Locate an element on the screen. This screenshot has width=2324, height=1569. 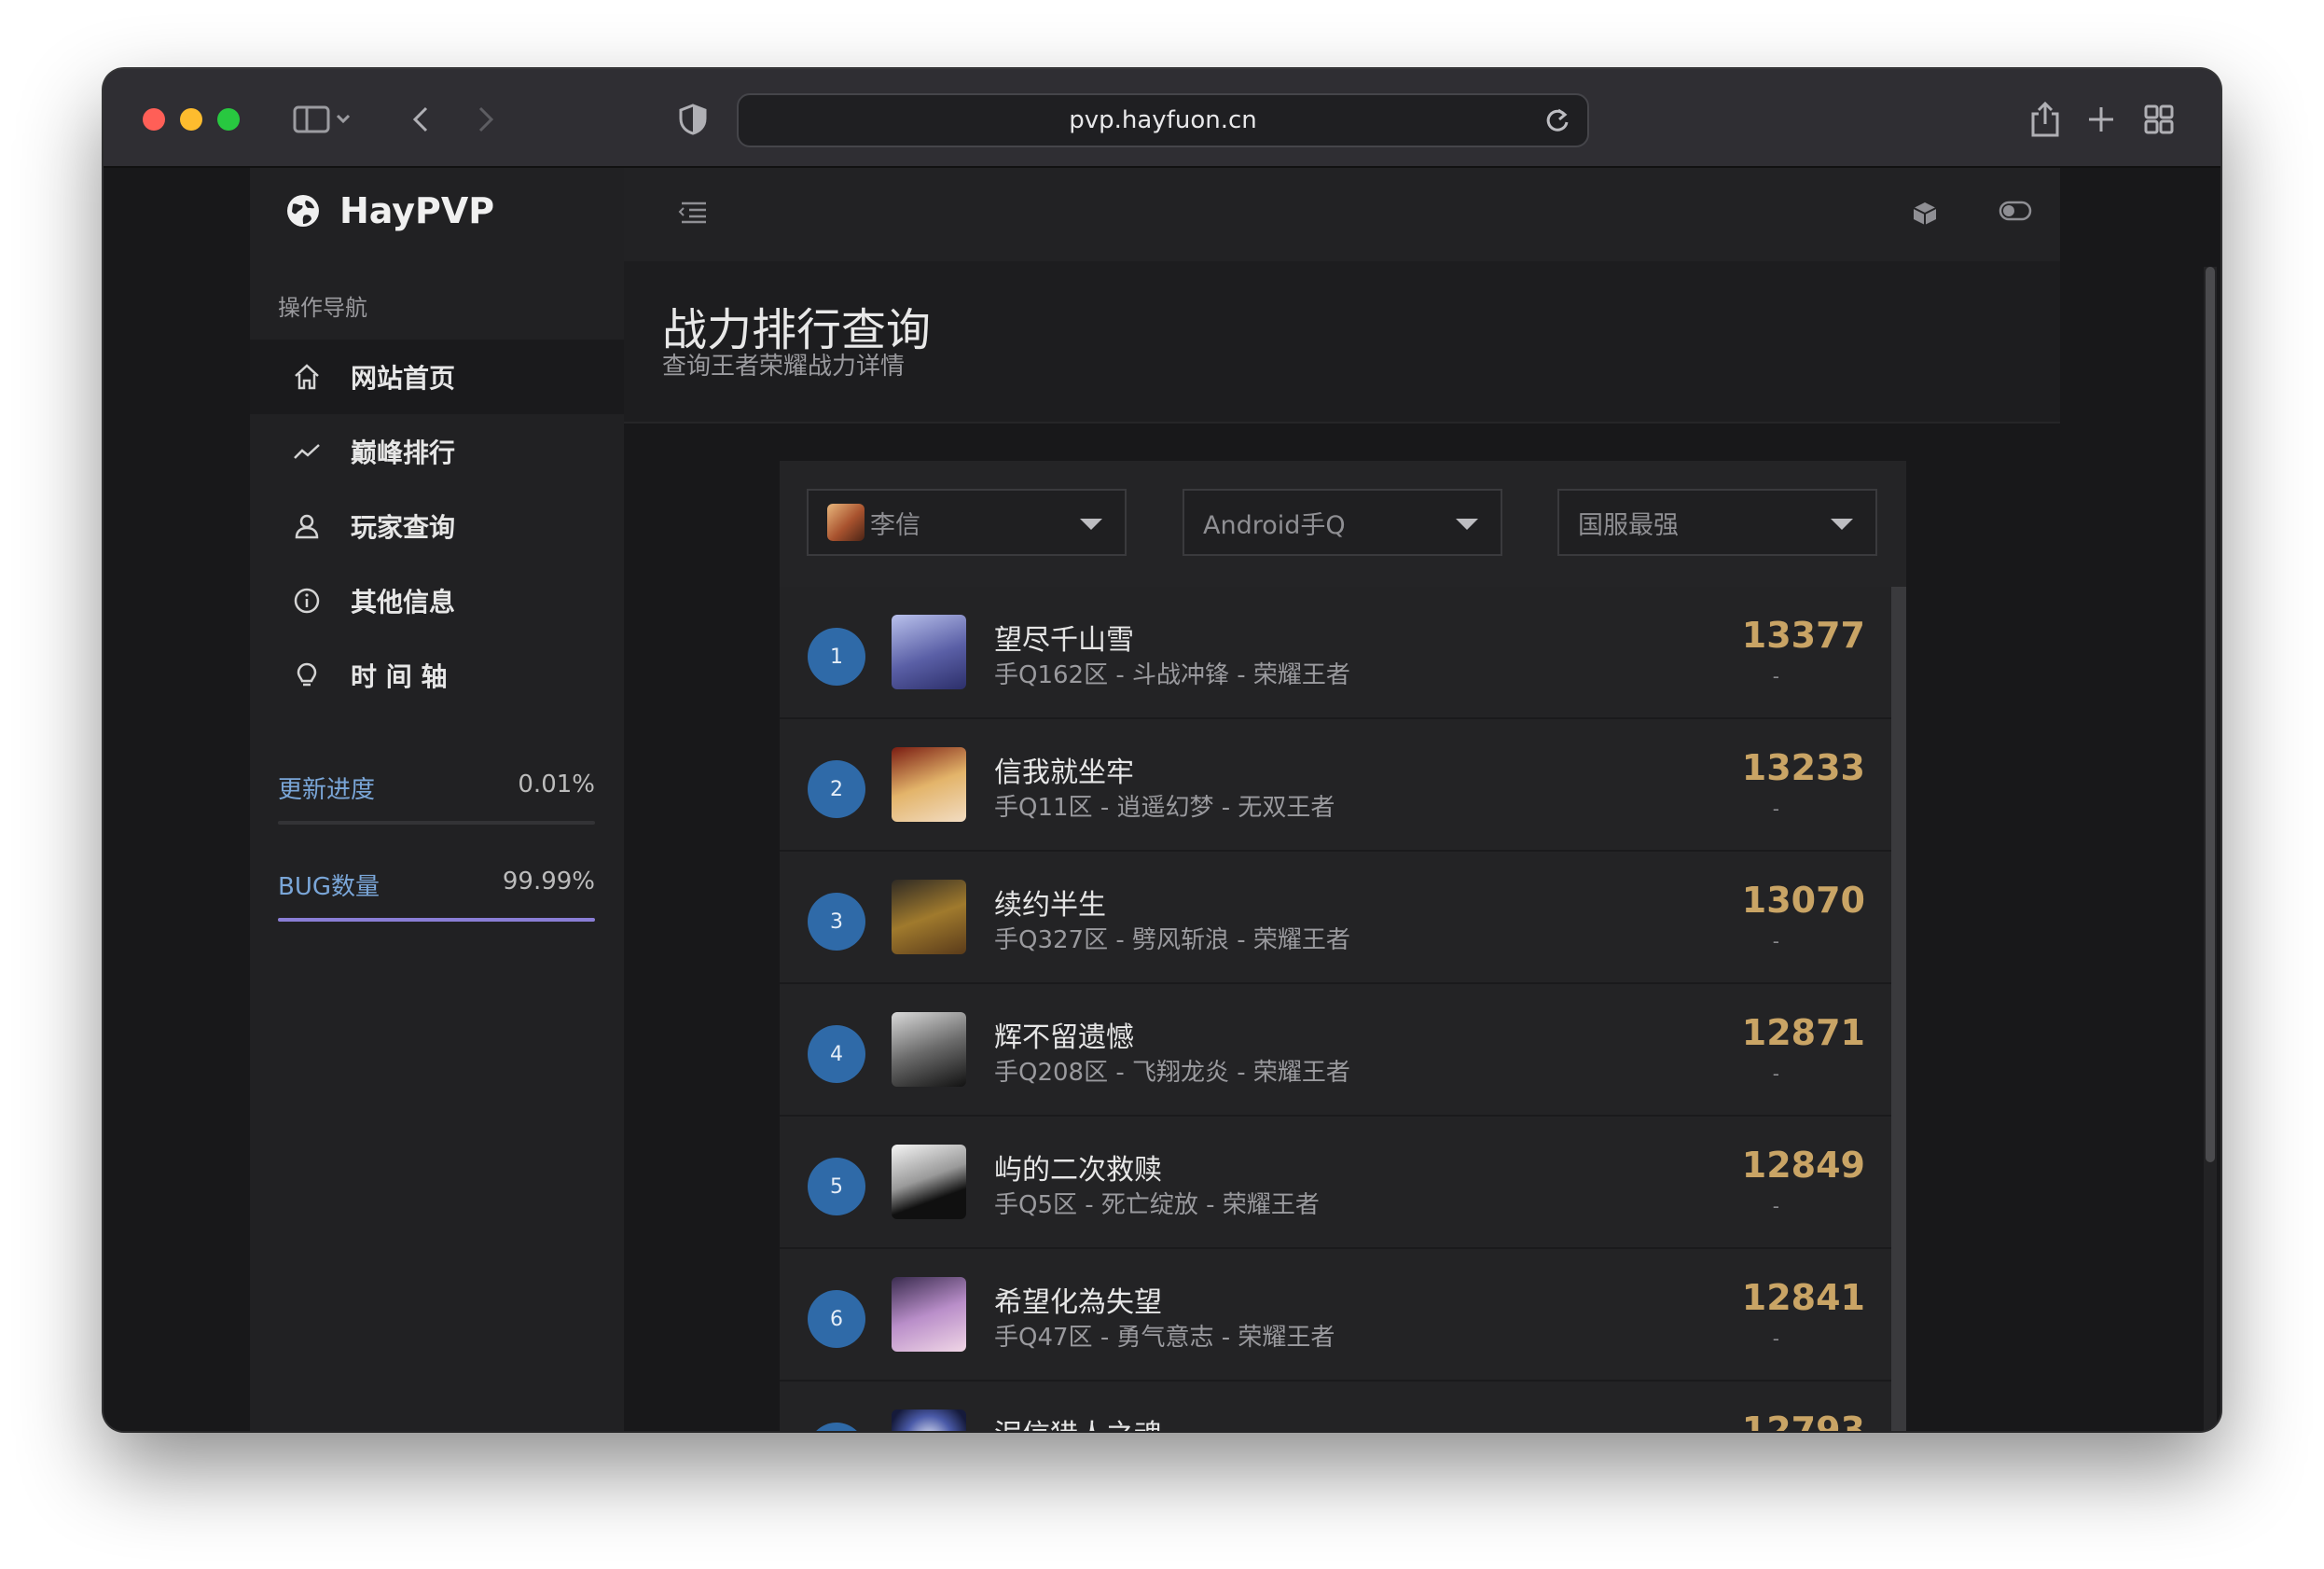
stat-value: 0.01% is located at coordinates (556, 784).